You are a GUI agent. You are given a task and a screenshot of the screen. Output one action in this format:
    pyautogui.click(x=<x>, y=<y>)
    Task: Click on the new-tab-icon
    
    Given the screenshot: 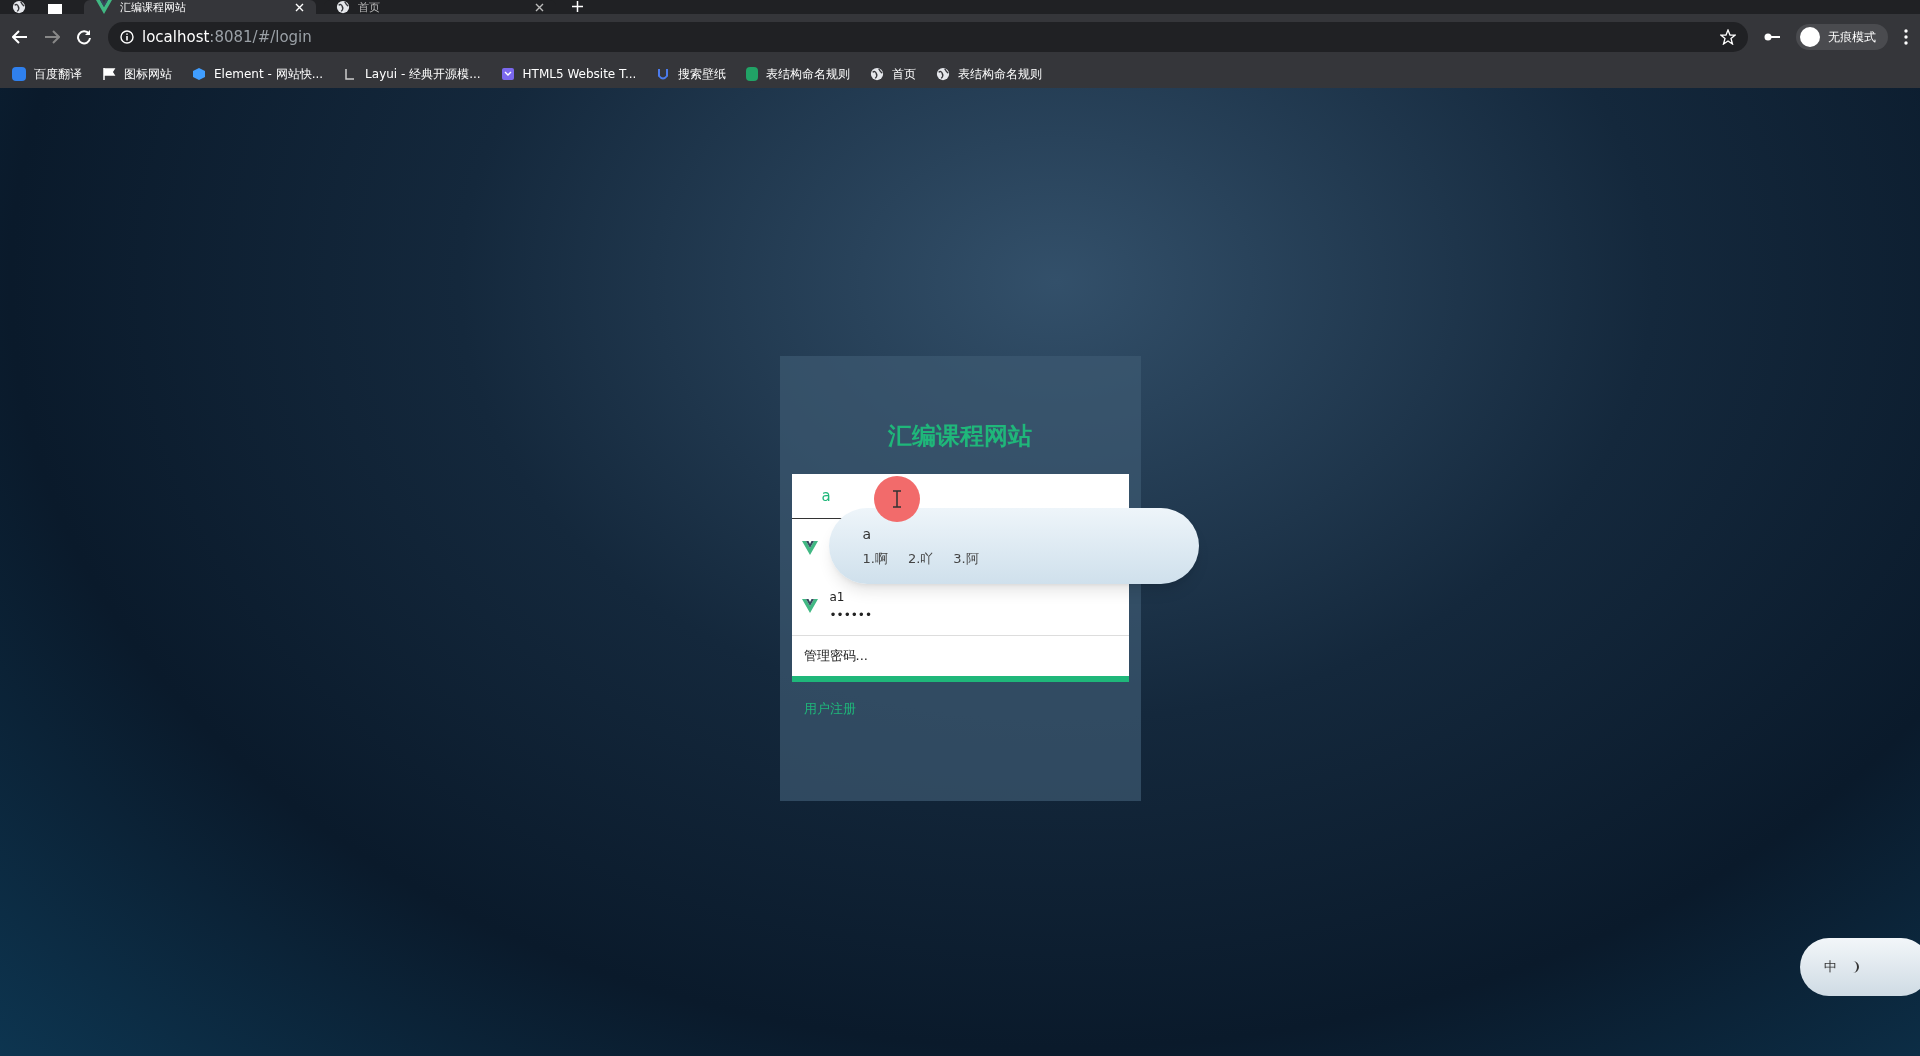 What is the action you would take?
    pyautogui.click(x=577, y=6)
    